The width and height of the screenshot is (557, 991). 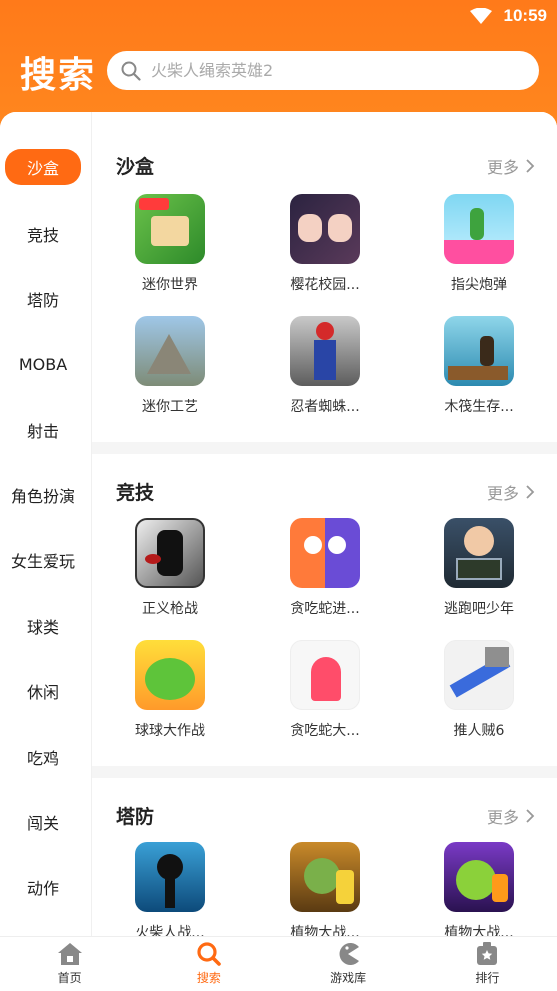 I want to click on sidebar-item-levels: 闯关, so click(x=43, y=822).